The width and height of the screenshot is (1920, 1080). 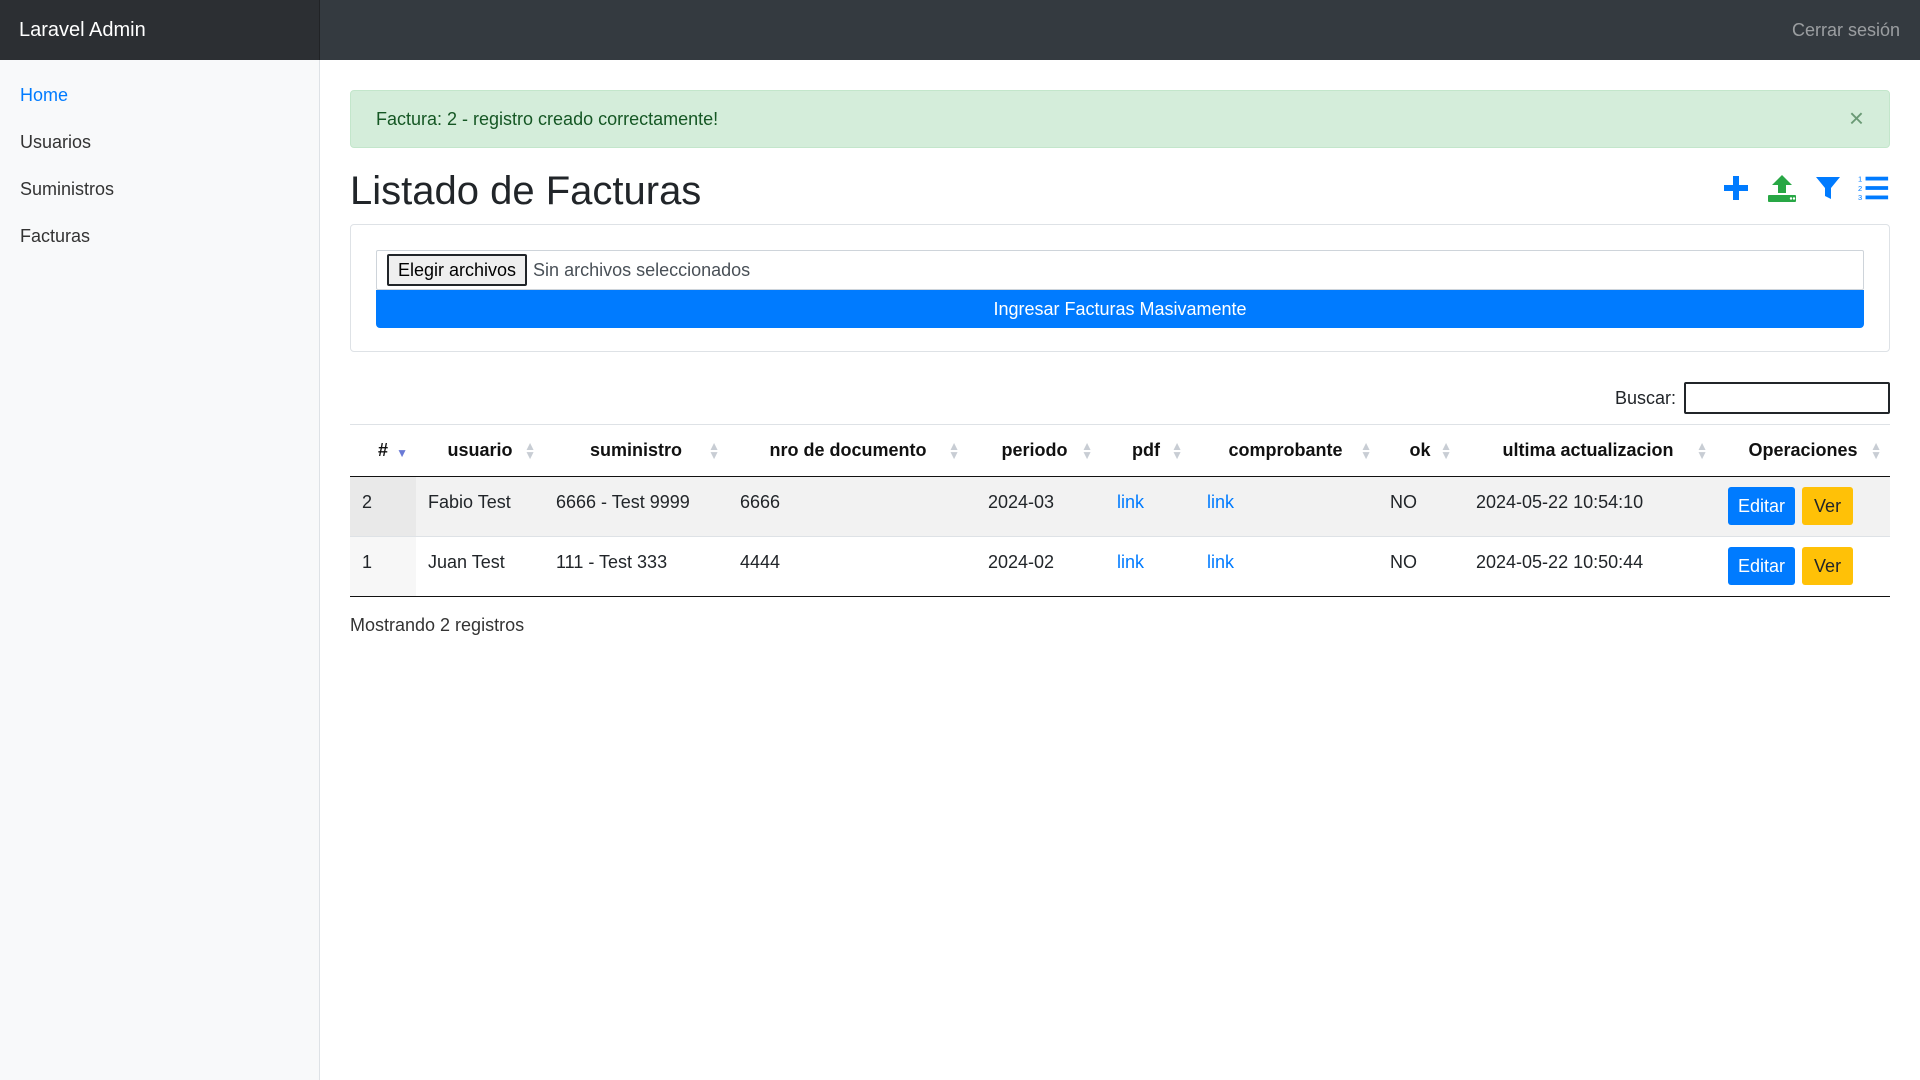 I want to click on cell-usuario: Juan Test, so click(x=480, y=566).